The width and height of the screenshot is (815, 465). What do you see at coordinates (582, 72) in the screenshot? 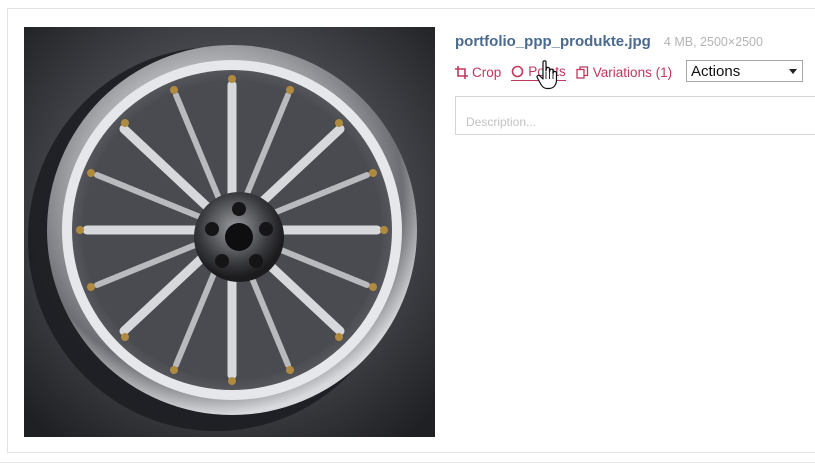
I see `copy-icon` at bounding box center [582, 72].